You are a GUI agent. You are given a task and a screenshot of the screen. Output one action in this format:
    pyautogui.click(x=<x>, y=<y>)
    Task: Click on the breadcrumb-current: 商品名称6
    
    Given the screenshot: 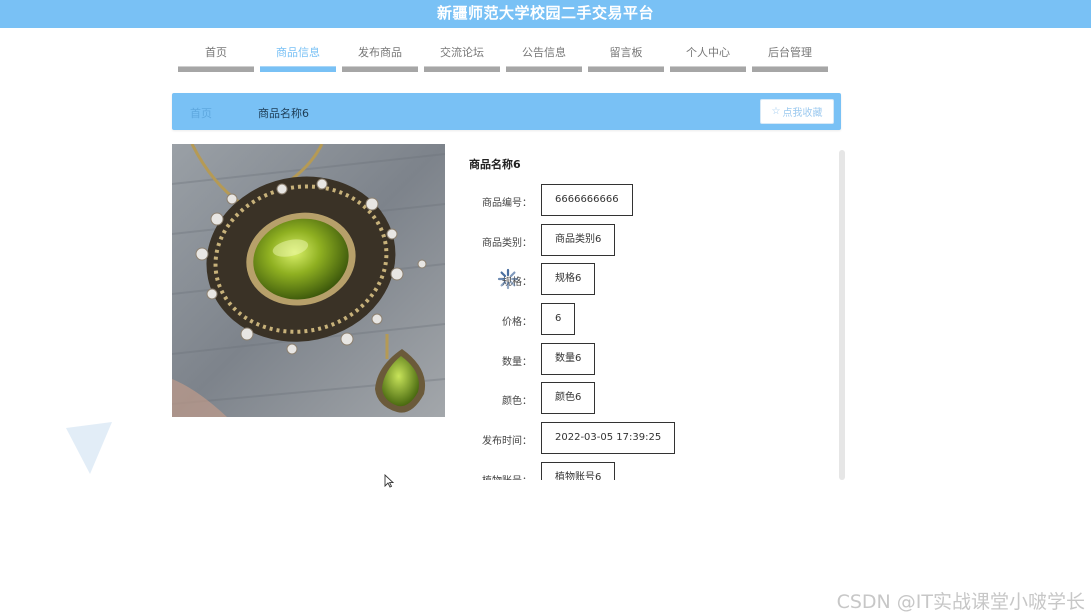 What is the action you would take?
    pyautogui.click(x=283, y=113)
    